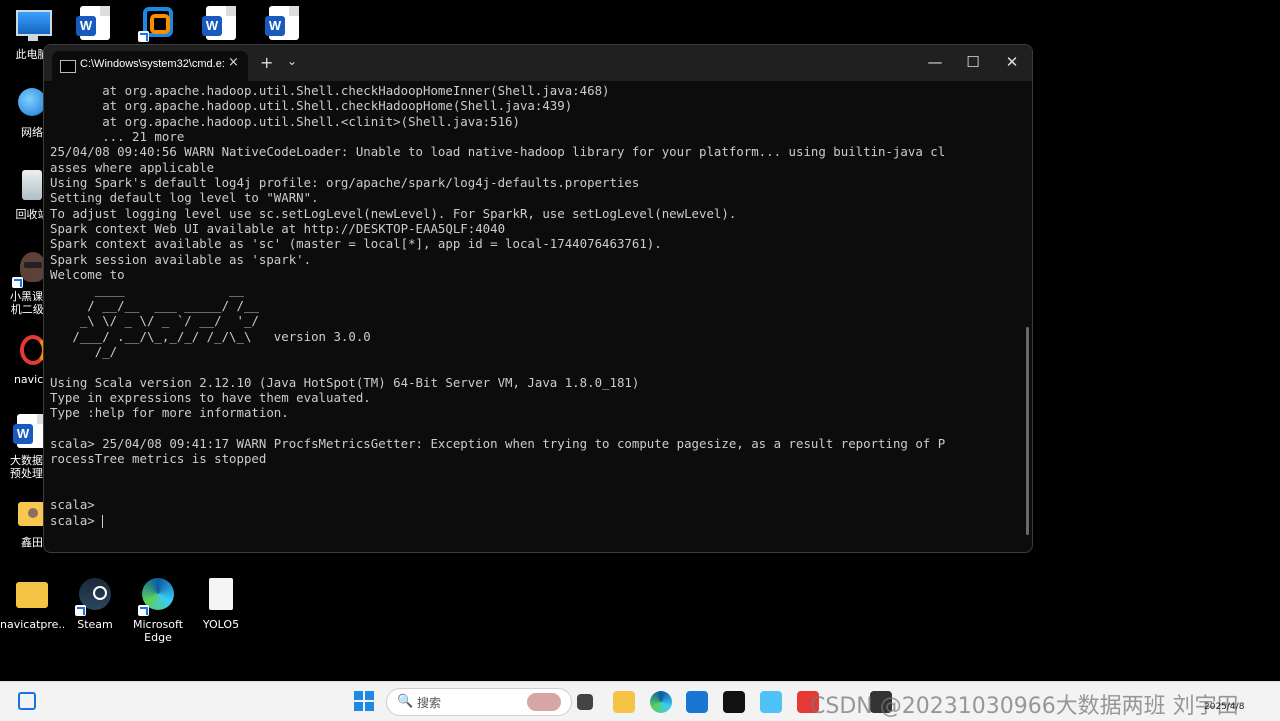  What do you see at coordinates (624, 702) in the screenshot?
I see `file-explorer-icon` at bounding box center [624, 702].